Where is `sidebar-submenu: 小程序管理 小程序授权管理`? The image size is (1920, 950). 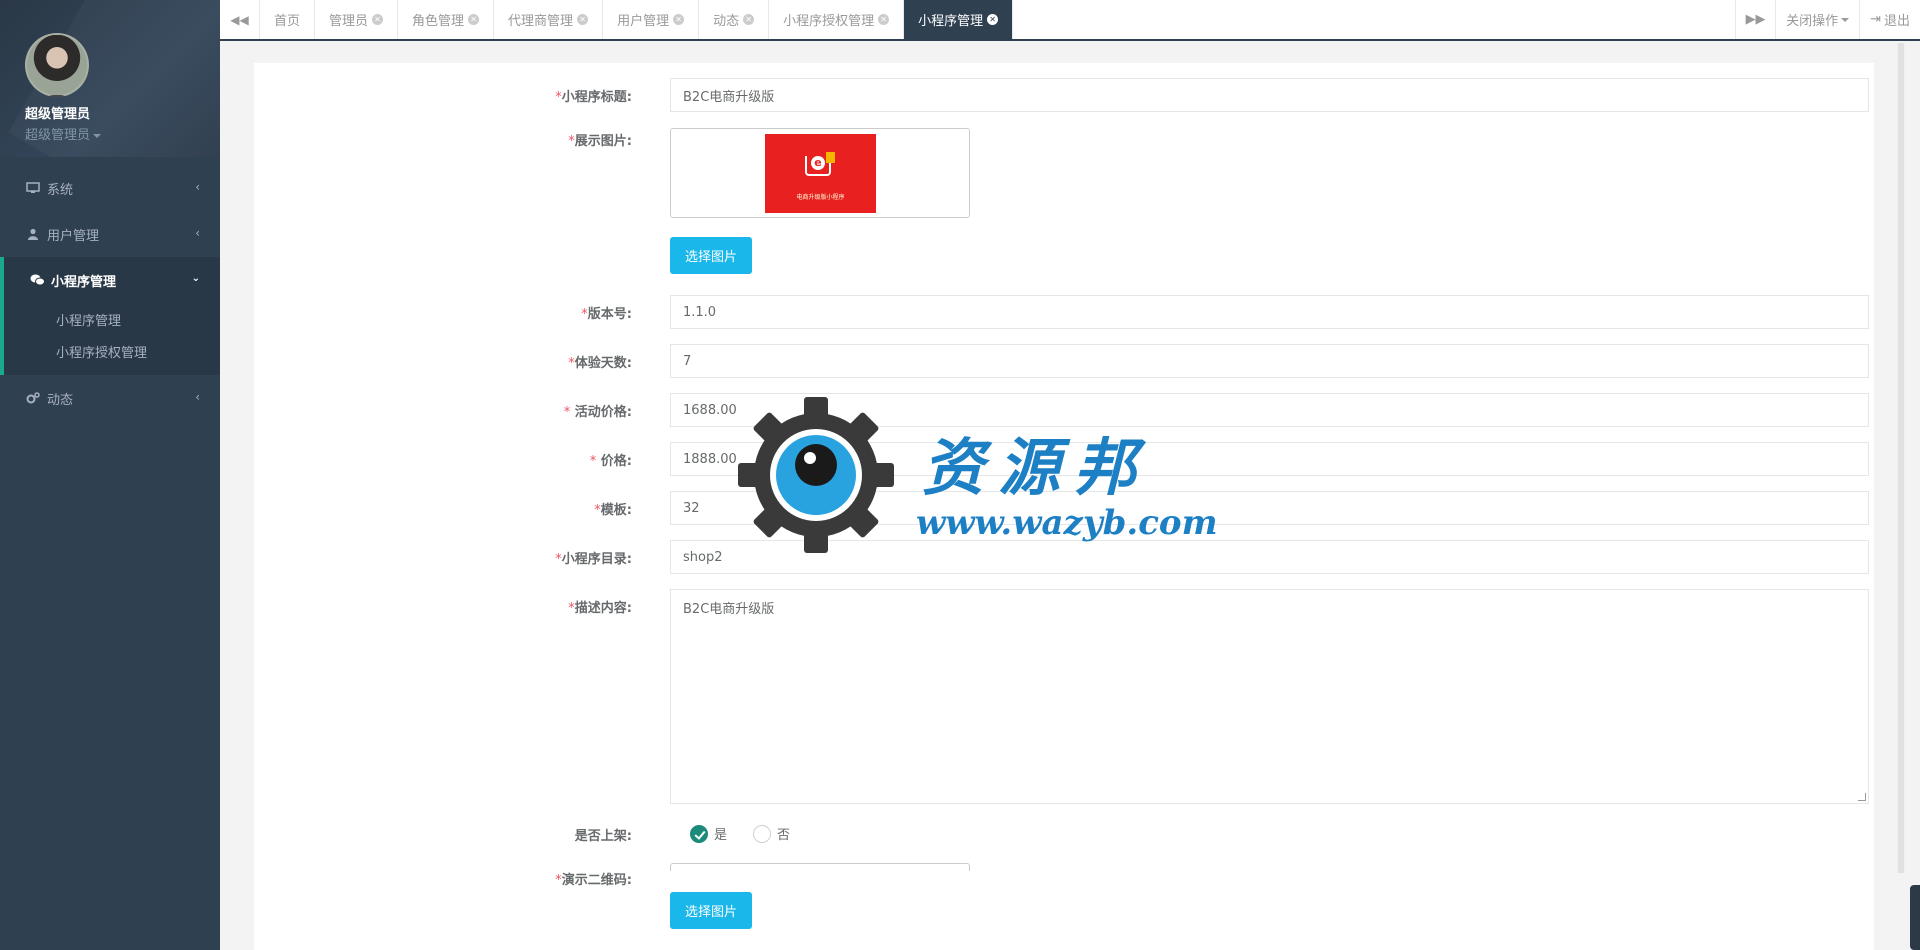 sidebar-submenu: 小程序管理 小程序授权管理 is located at coordinates (112, 339).